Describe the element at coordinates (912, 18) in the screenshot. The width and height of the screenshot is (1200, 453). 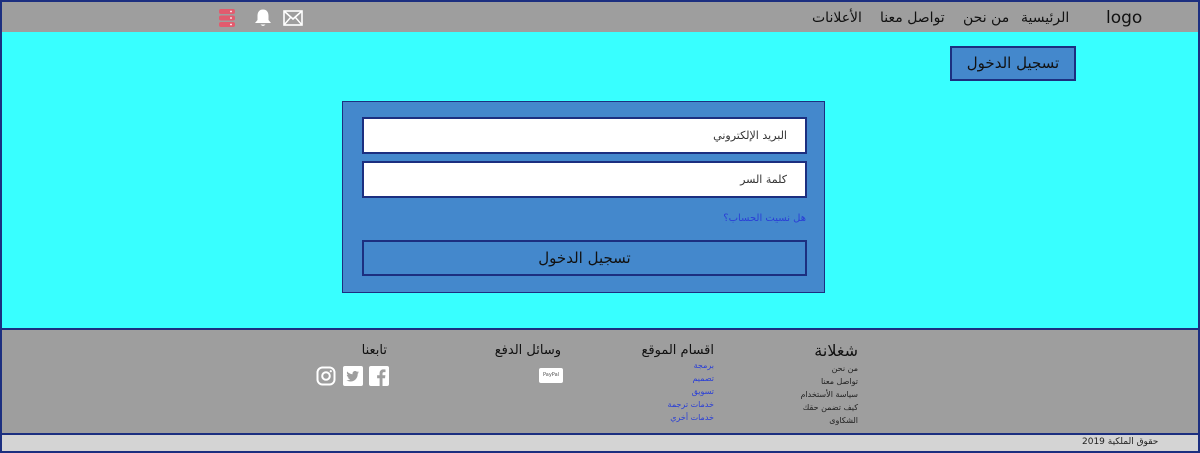
I see `nav-contact: تواصل معنا` at that location.